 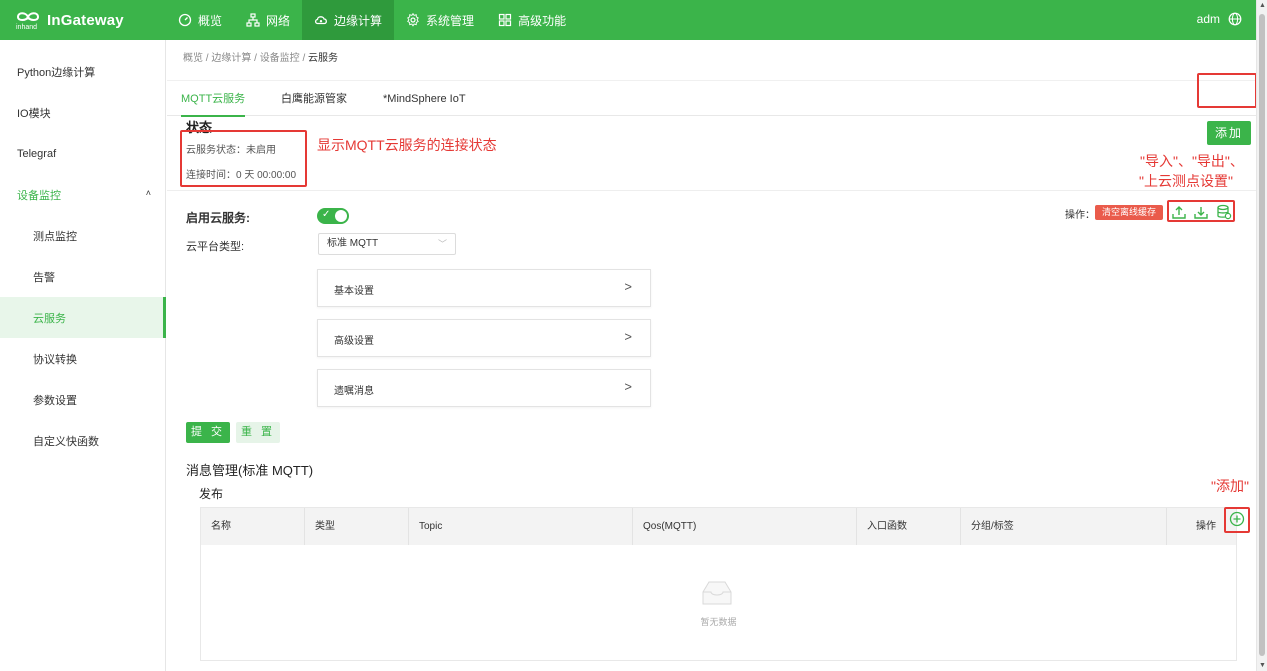 What do you see at coordinates (1080, 215) in the screenshot?
I see `operations-label: 操作：` at bounding box center [1080, 215].